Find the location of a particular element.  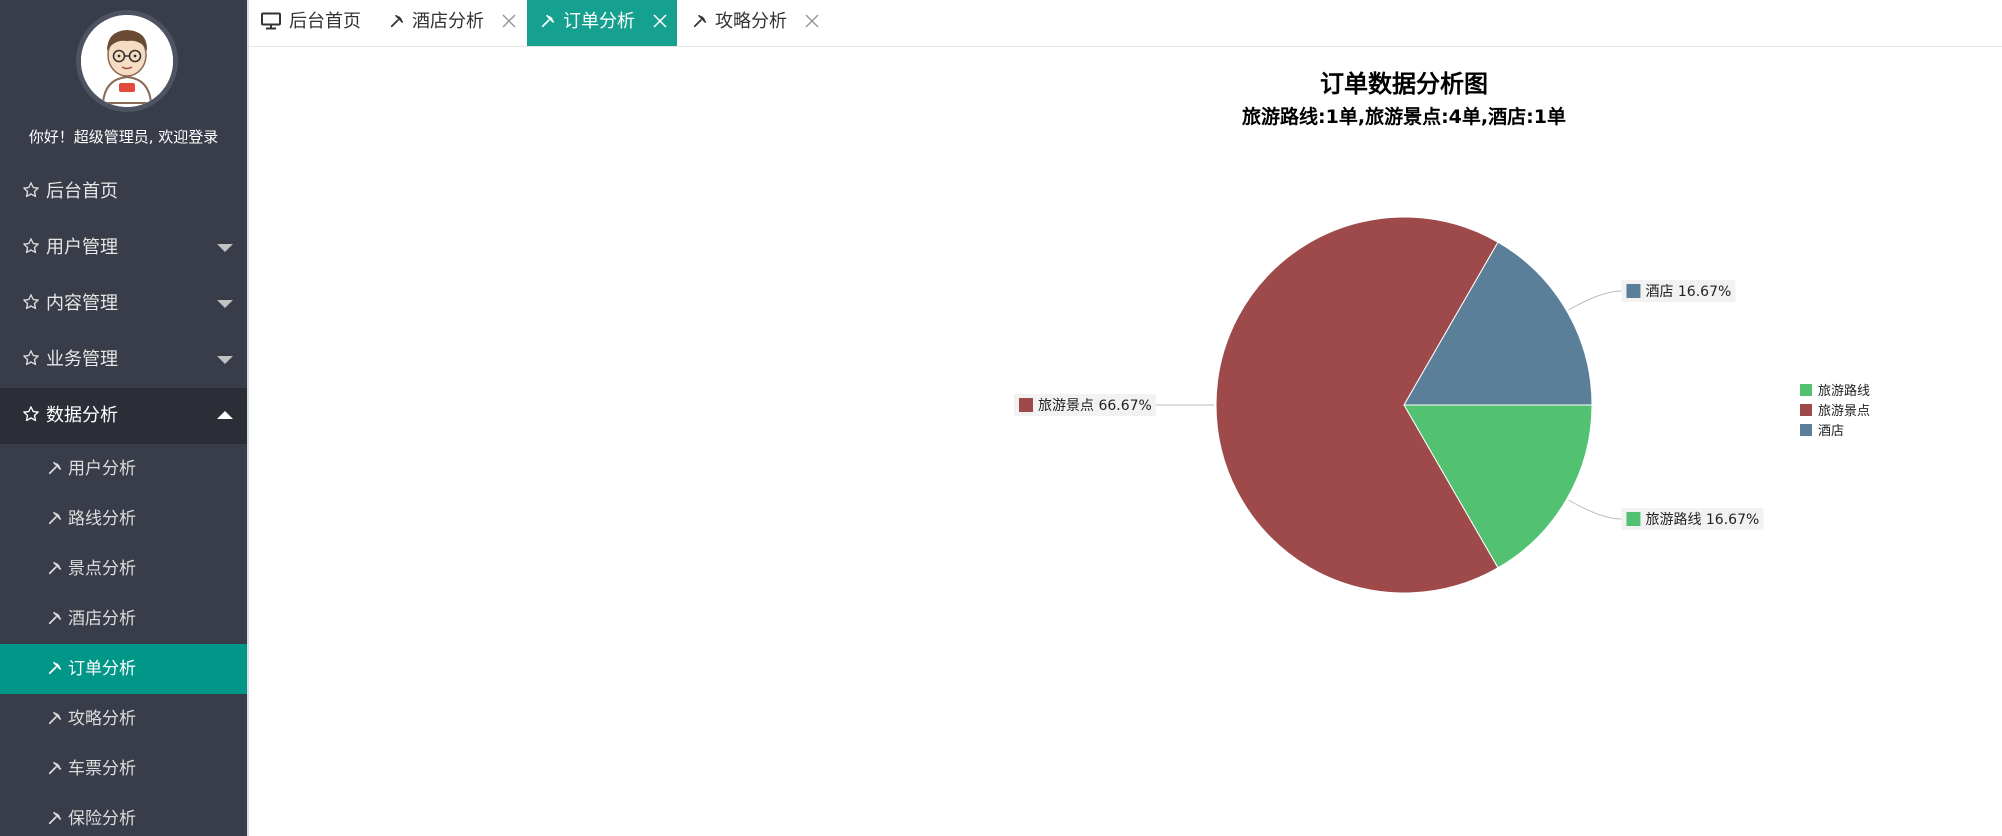

sidebar-subitem-label: 车票分析 is located at coordinates (102, 769).